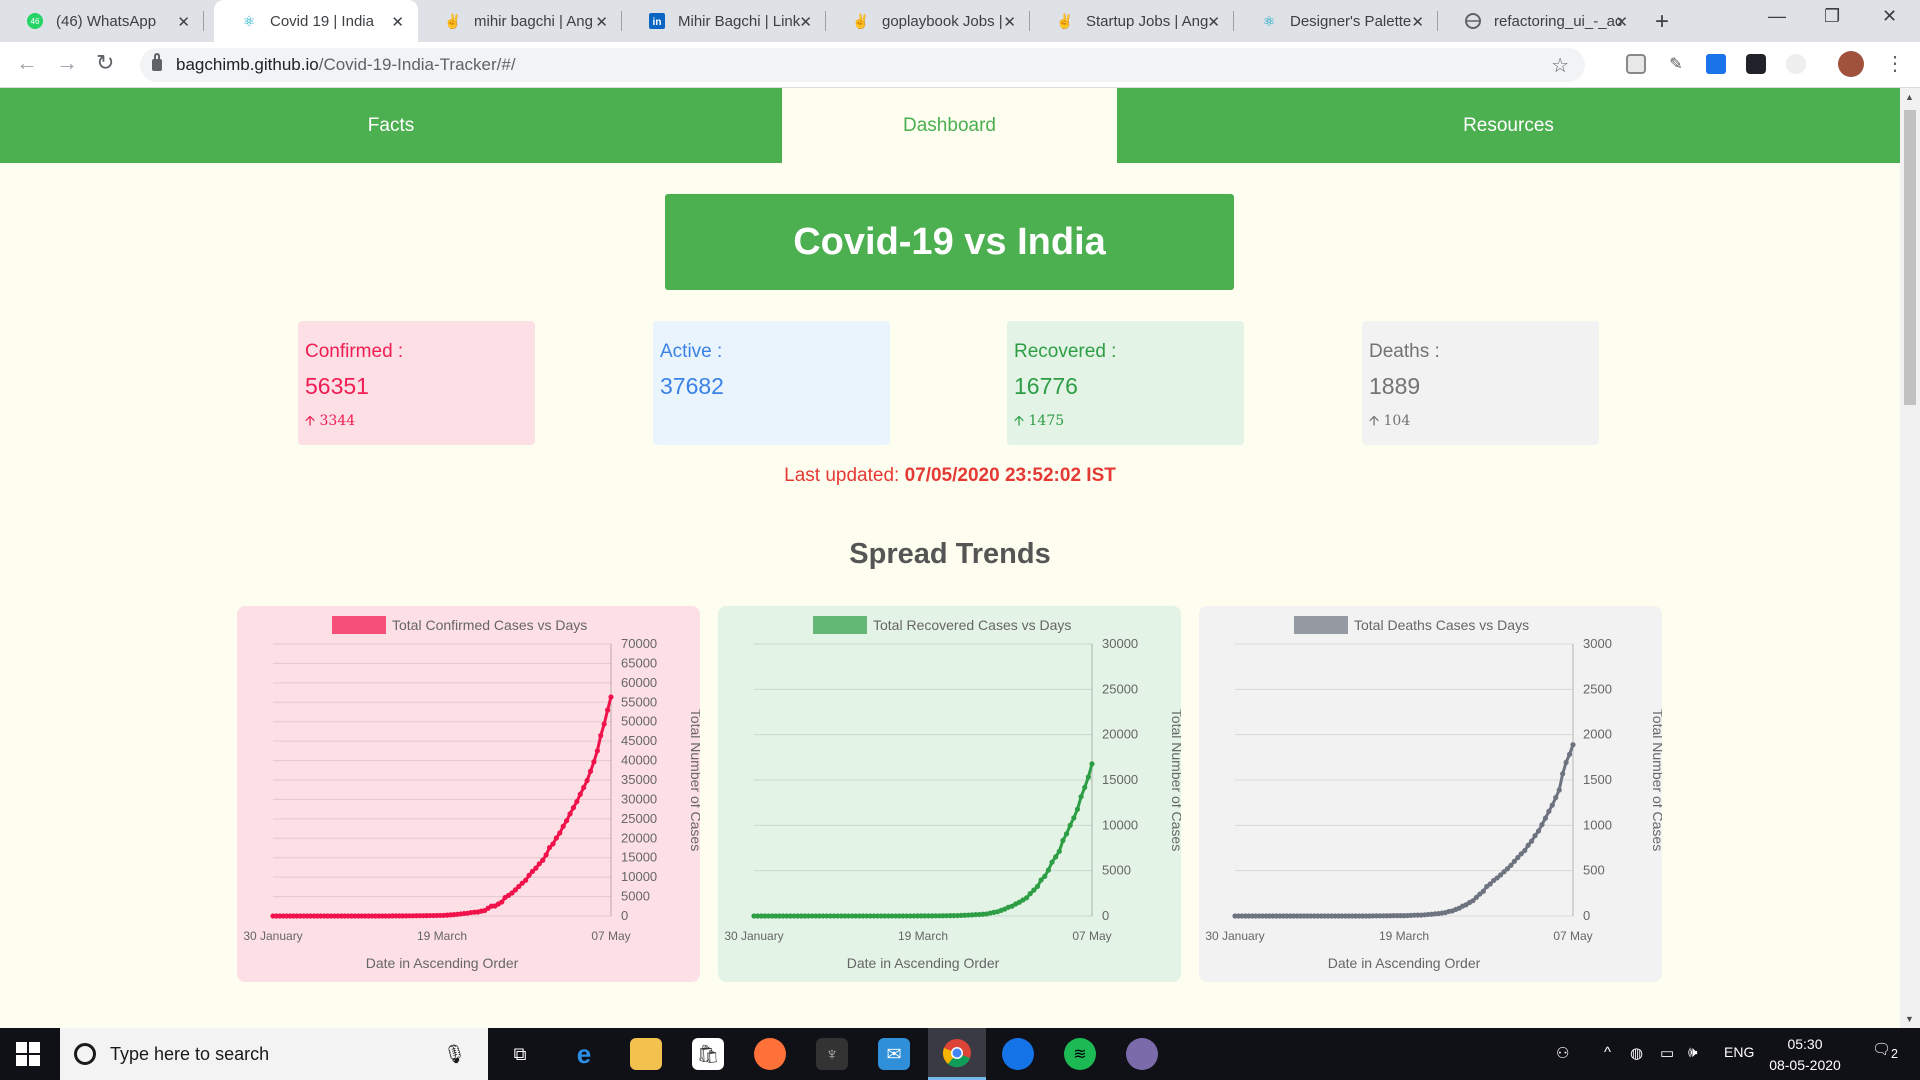  Describe the element at coordinates (533, 21) in the screenshot. I see `tab-title: mihir bagchi | Ang` at that location.